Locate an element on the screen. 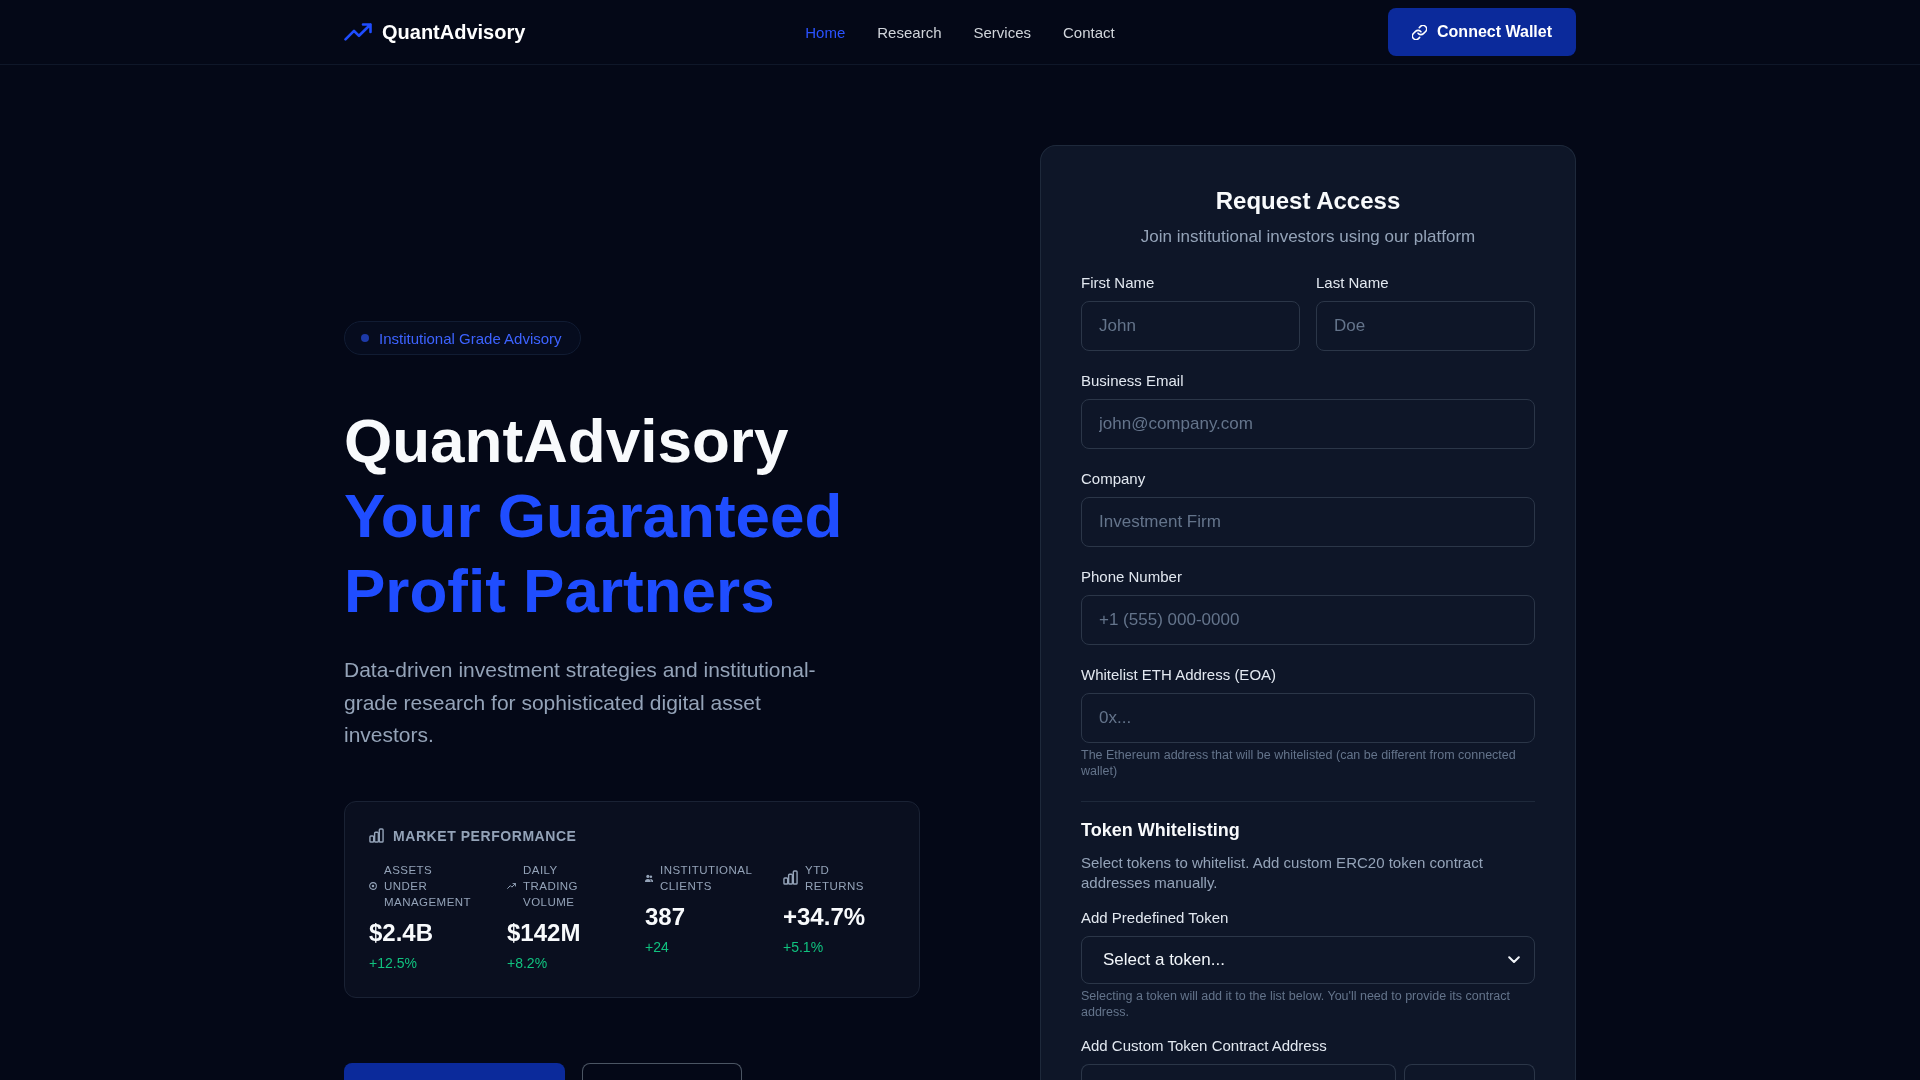 This screenshot has width=1920, height=1080. section-description: Select tokens to whitelist. Add custom ERC20 token contract addresses manually. is located at coordinates (1282, 873).